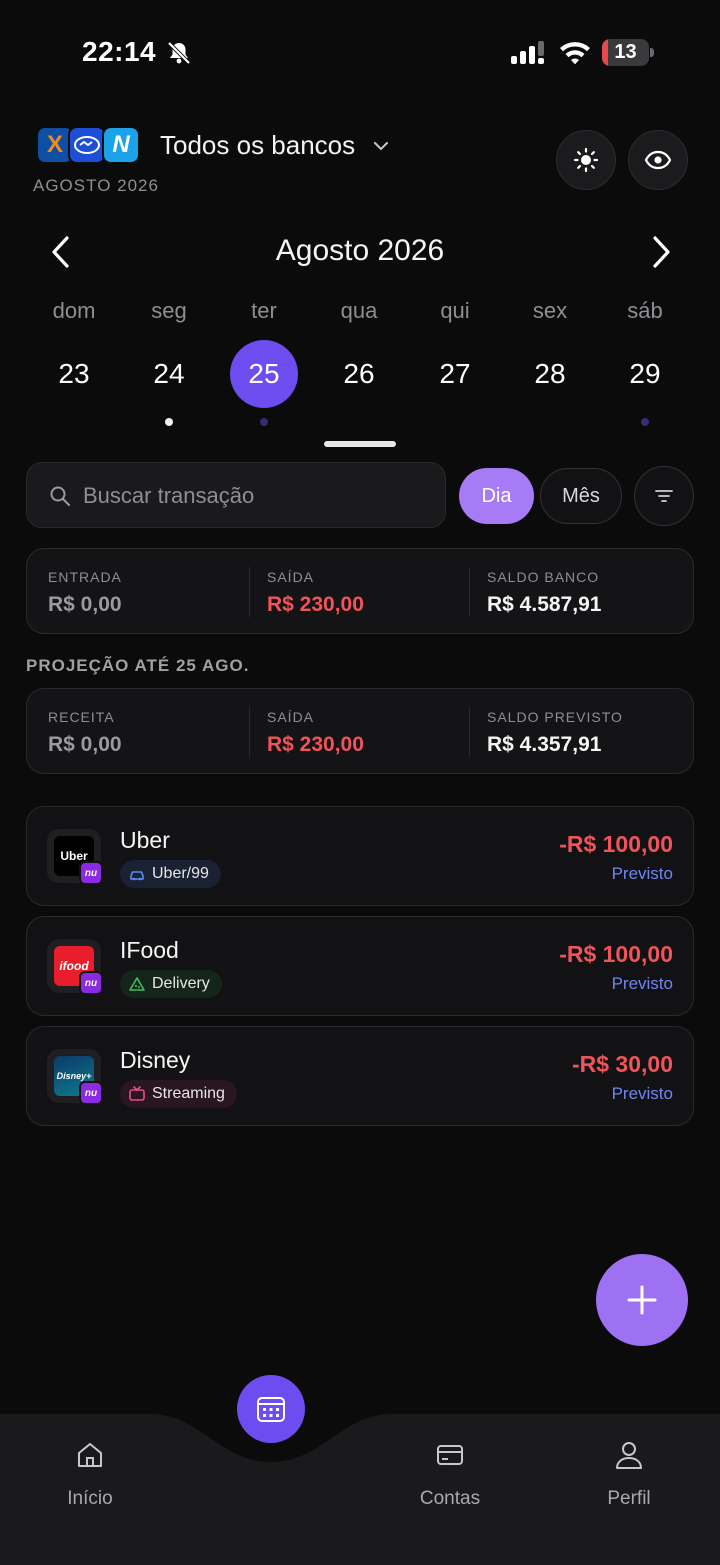  I want to click on revenue-value: R$ 0,00, so click(85, 744).